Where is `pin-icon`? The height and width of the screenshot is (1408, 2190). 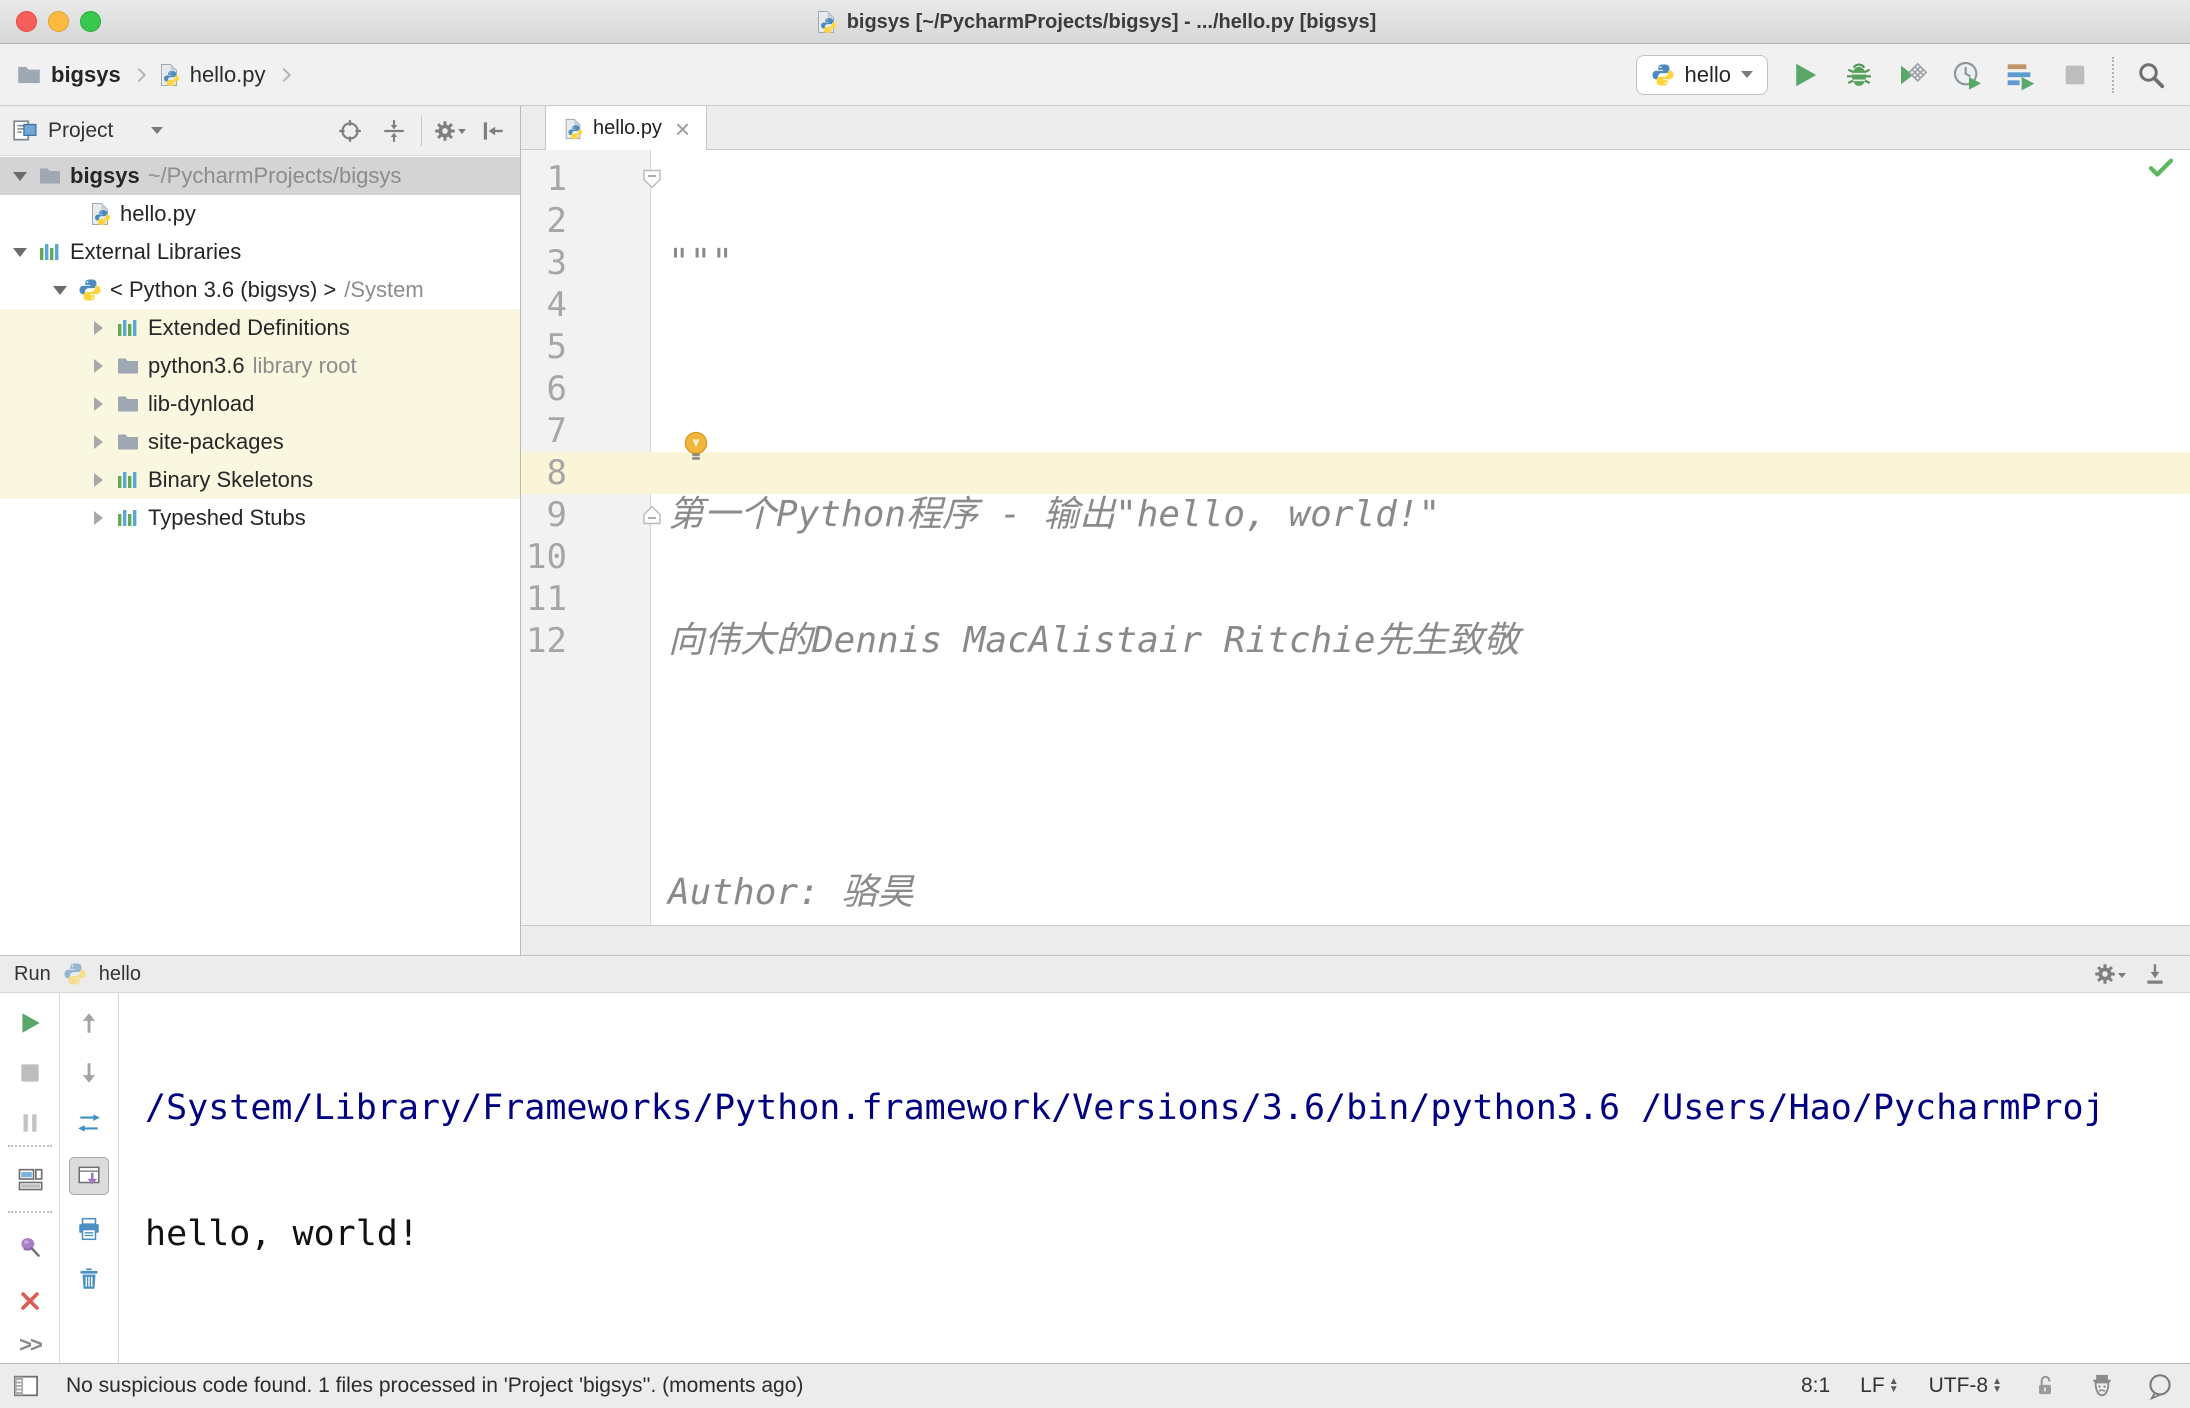 pin-icon is located at coordinates (30, 1247).